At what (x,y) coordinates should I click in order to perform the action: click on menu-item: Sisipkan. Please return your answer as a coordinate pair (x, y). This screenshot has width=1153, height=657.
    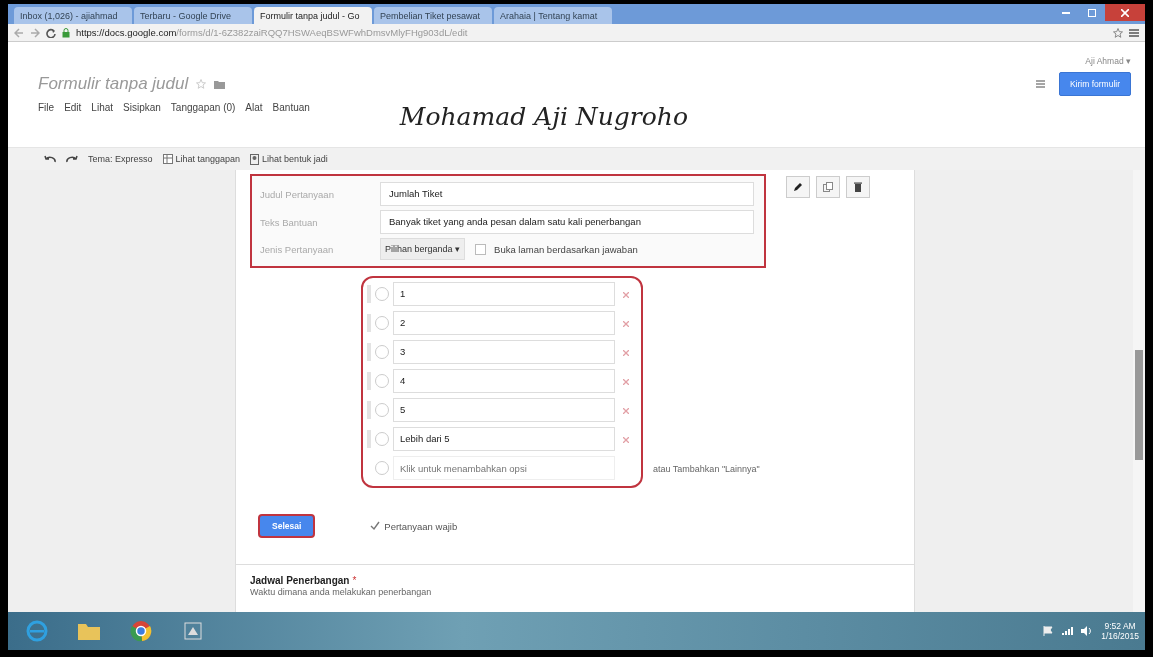
    Looking at the image, I should click on (142, 107).